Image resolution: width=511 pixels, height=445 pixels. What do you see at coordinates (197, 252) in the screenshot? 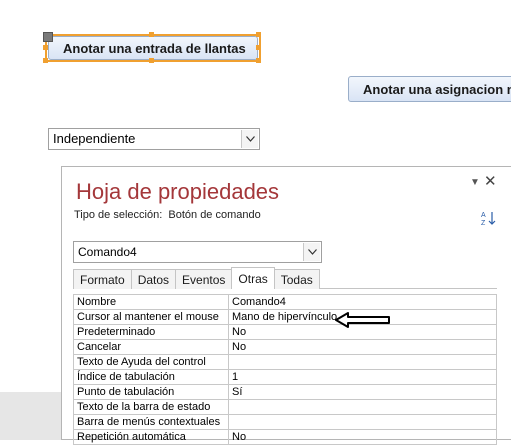
I see `object-select-combo: Comando4` at bounding box center [197, 252].